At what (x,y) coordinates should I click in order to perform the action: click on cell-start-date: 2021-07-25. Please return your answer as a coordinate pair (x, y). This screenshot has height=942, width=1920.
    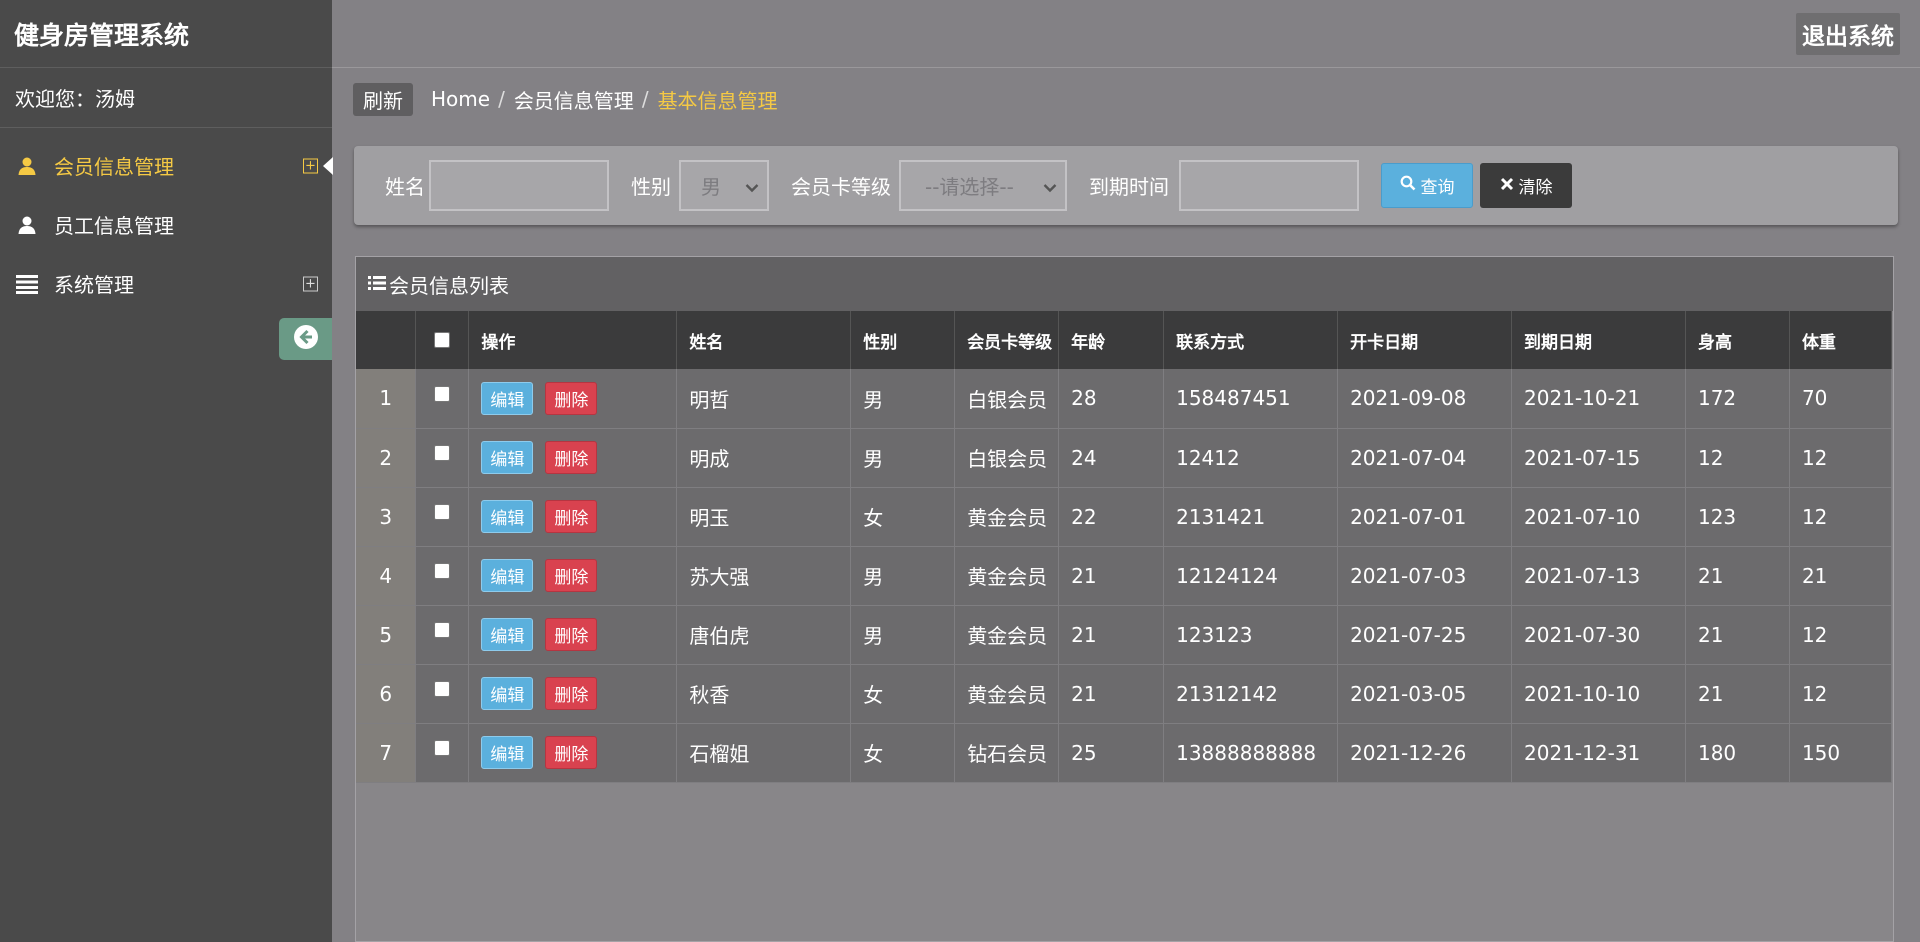
    Looking at the image, I should click on (1425, 635).